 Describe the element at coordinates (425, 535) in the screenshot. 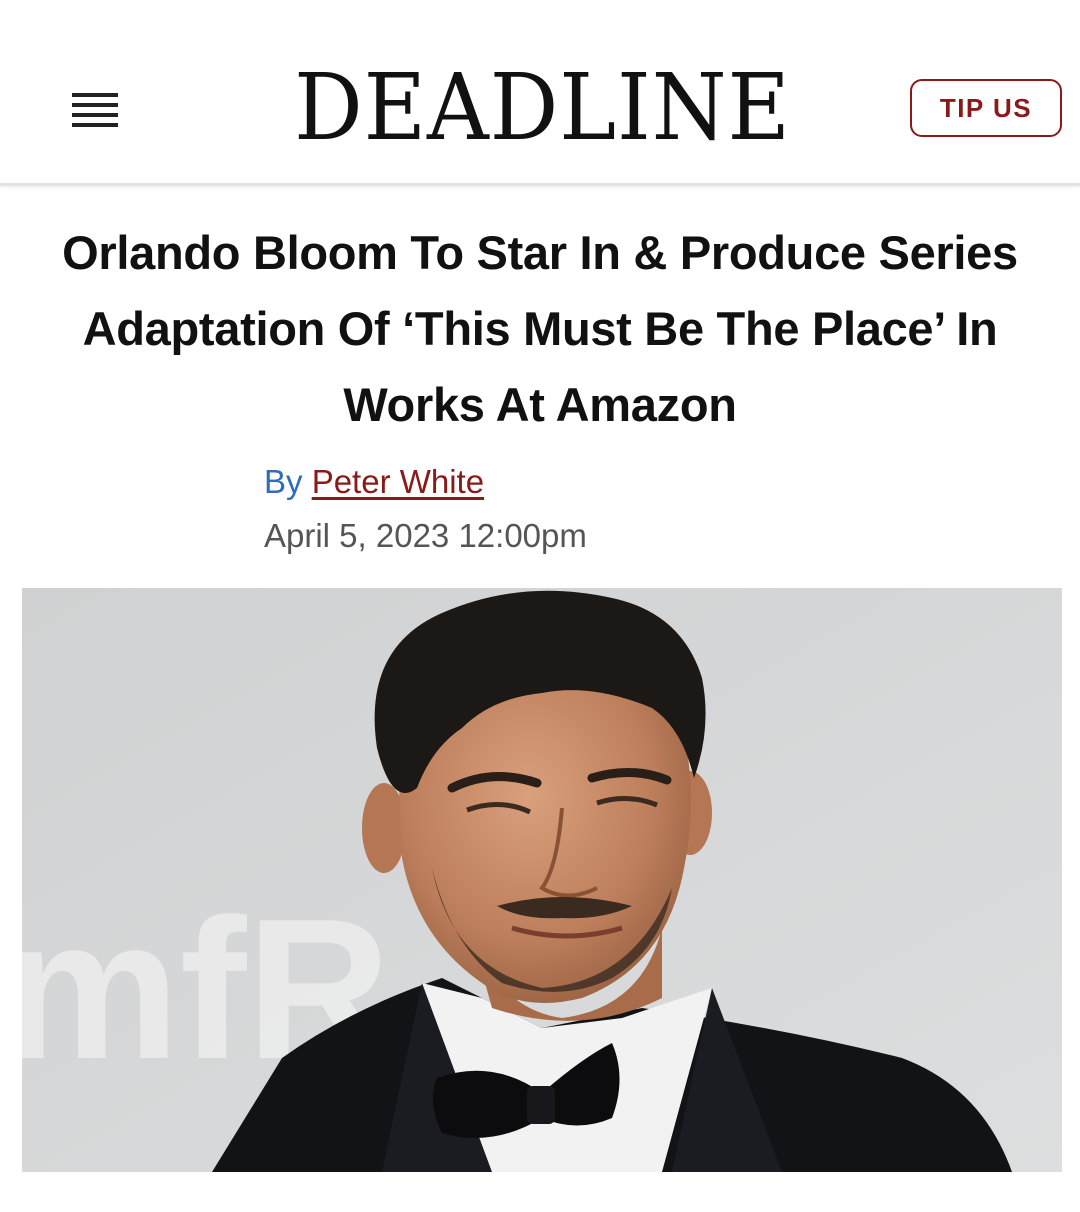

I see `publish-date: April 5, 2023 12:00pm` at that location.